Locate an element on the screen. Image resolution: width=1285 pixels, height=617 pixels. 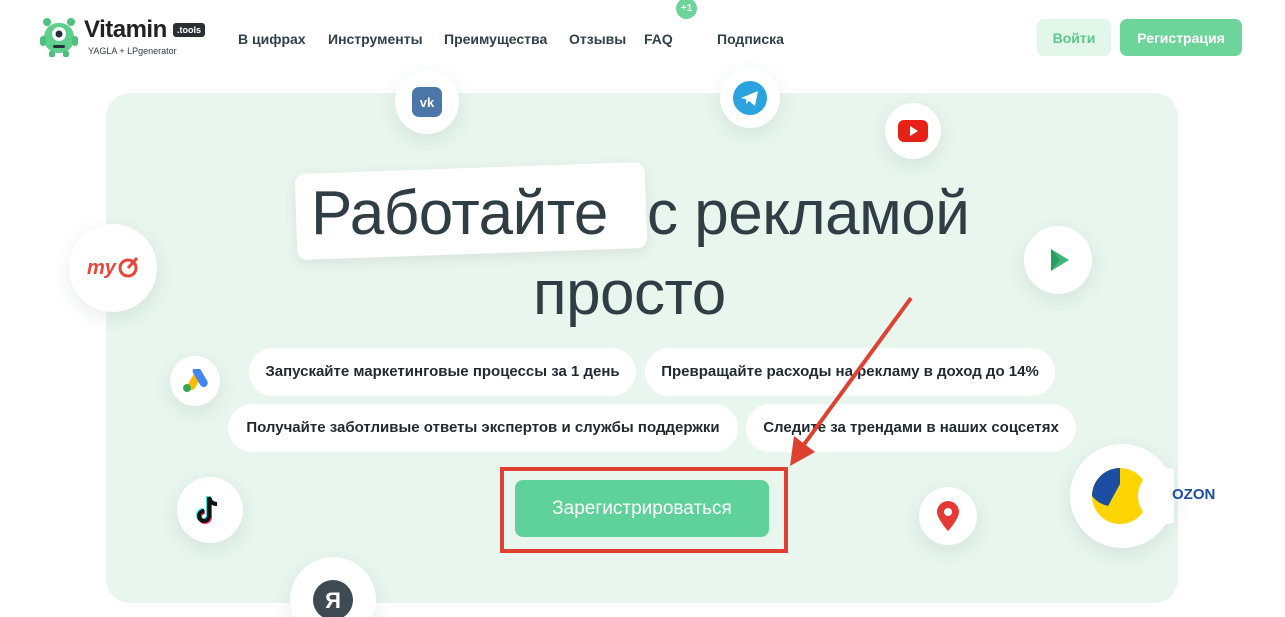
logo: Vitamin .tools YAGLA + LPgenerator is located at coordinates (125, 37).